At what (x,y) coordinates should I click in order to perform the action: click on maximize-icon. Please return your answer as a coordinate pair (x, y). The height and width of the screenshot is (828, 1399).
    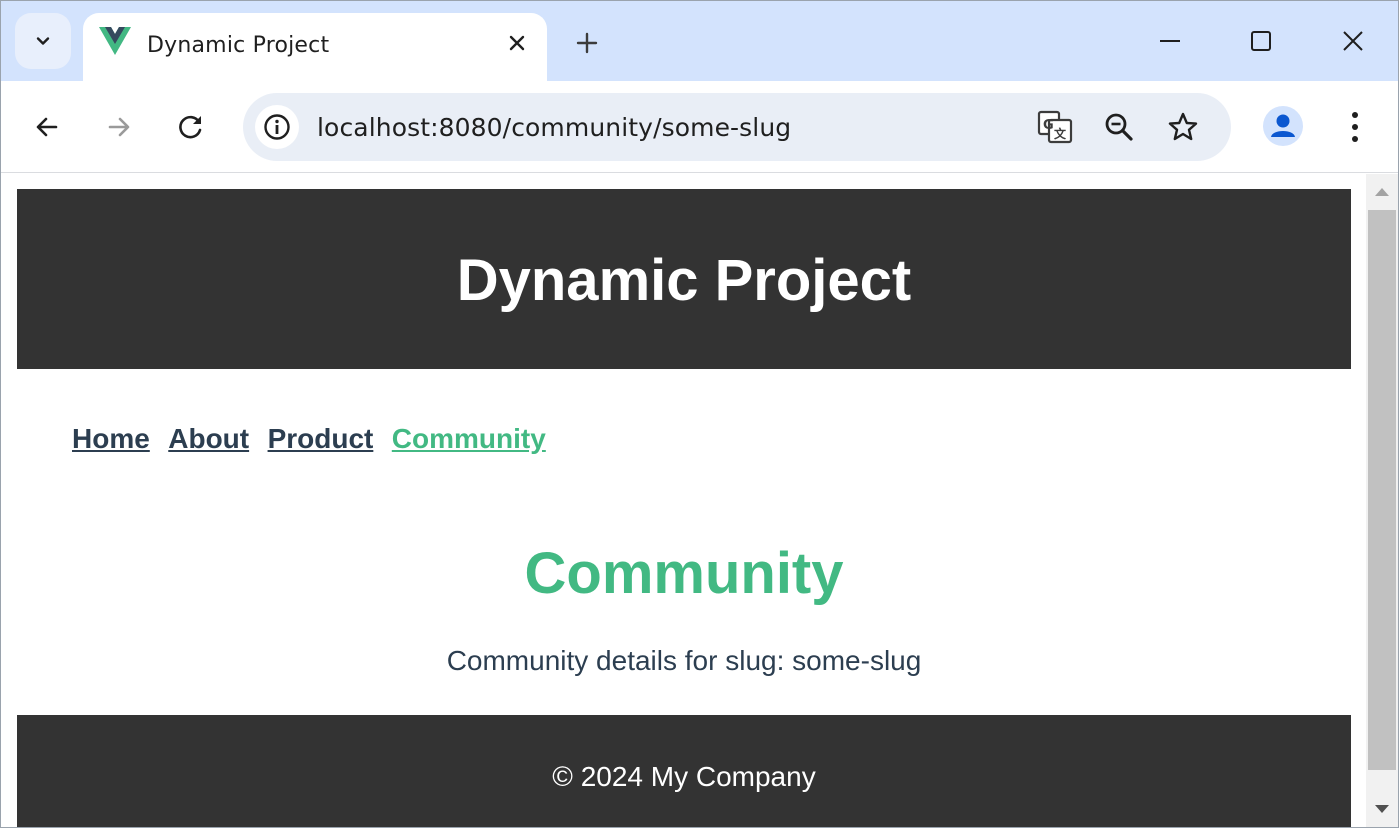
    Looking at the image, I should click on (1261, 41).